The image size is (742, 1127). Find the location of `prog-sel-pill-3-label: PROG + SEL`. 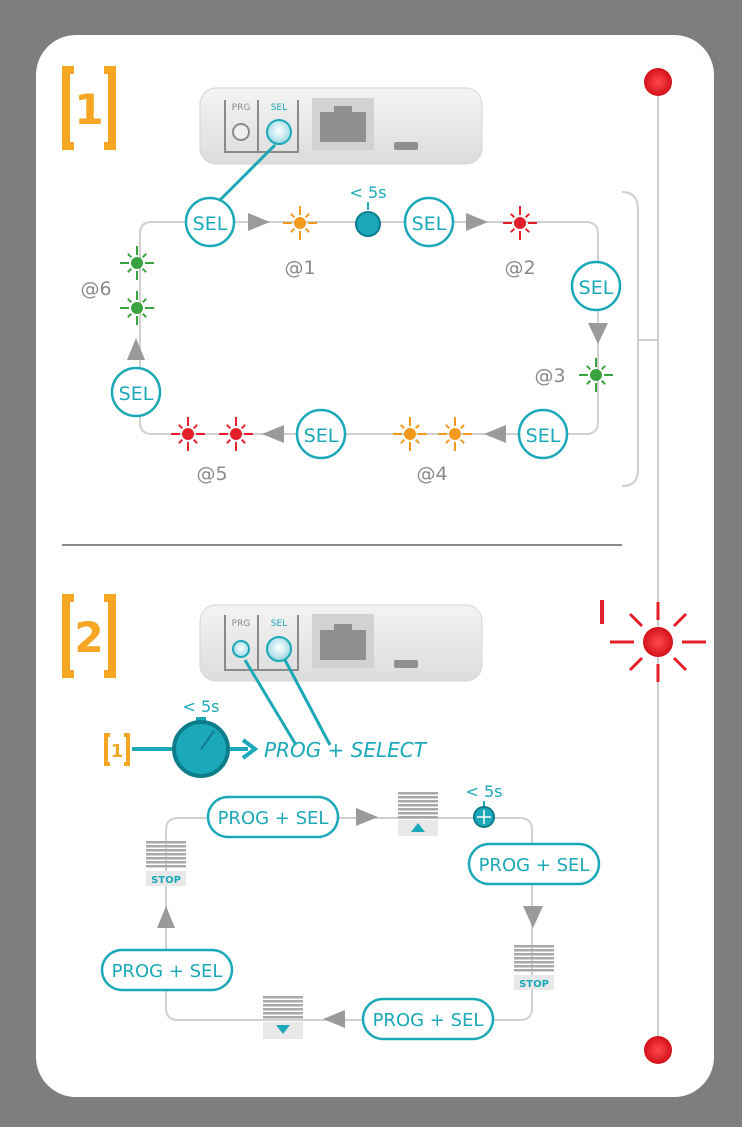

prog-sel-pill-3-label: PROG + SEL is located at coordinates (428, 1020).